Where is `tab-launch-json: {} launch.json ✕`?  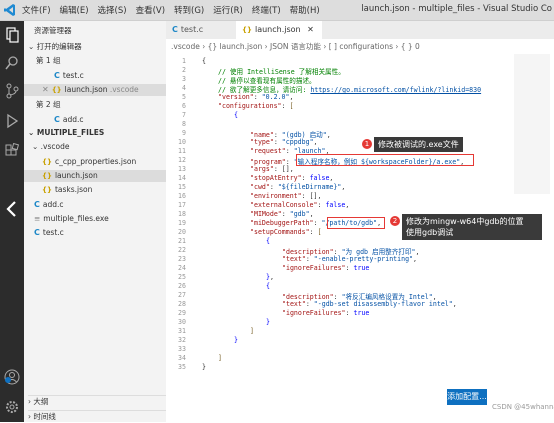 tab-launch-json: {} launch.json ✕ is located at coordinates (279, 30).